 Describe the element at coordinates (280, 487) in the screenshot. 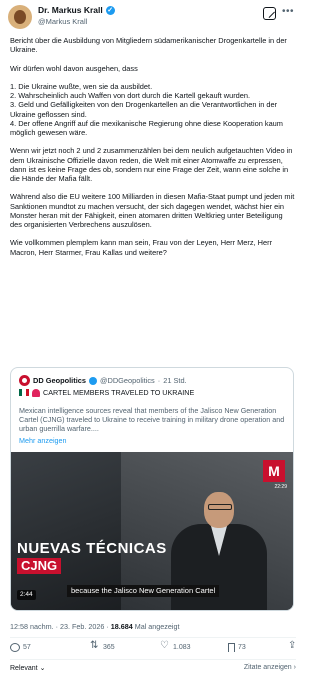

I see `broadcast-clock: 22:29` at that location.